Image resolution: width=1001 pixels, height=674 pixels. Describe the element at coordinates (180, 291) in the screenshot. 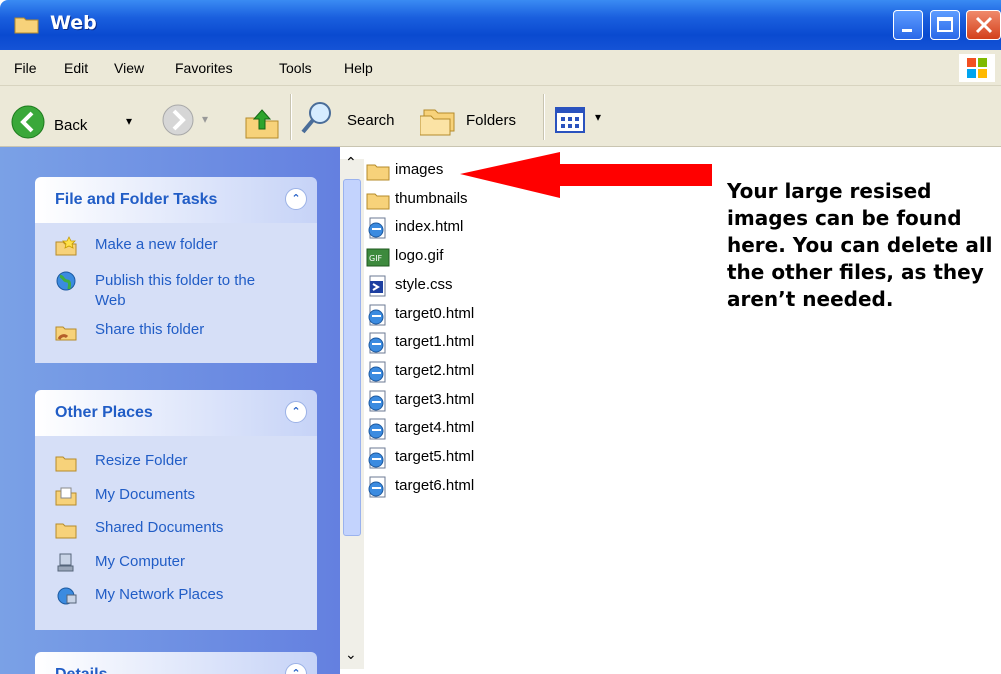

I see `publish-folder-link: Publish this folder to the Web` at that location.